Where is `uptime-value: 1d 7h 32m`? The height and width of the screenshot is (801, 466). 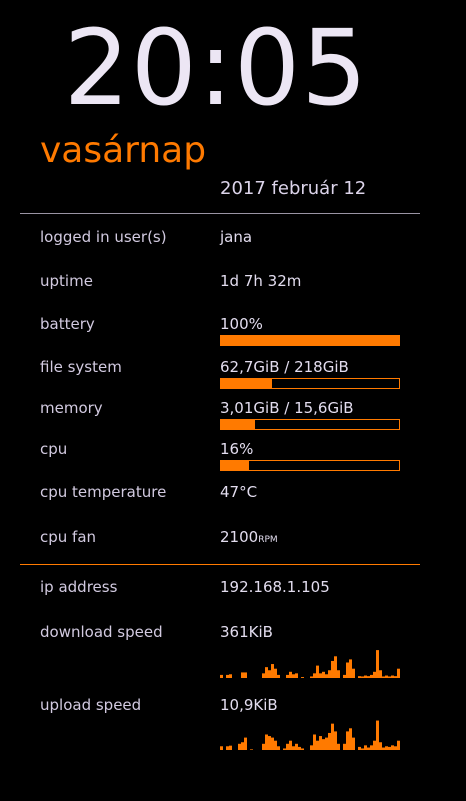 uptime-value: 1d 7h 32m is located at coordinates (261, 281).